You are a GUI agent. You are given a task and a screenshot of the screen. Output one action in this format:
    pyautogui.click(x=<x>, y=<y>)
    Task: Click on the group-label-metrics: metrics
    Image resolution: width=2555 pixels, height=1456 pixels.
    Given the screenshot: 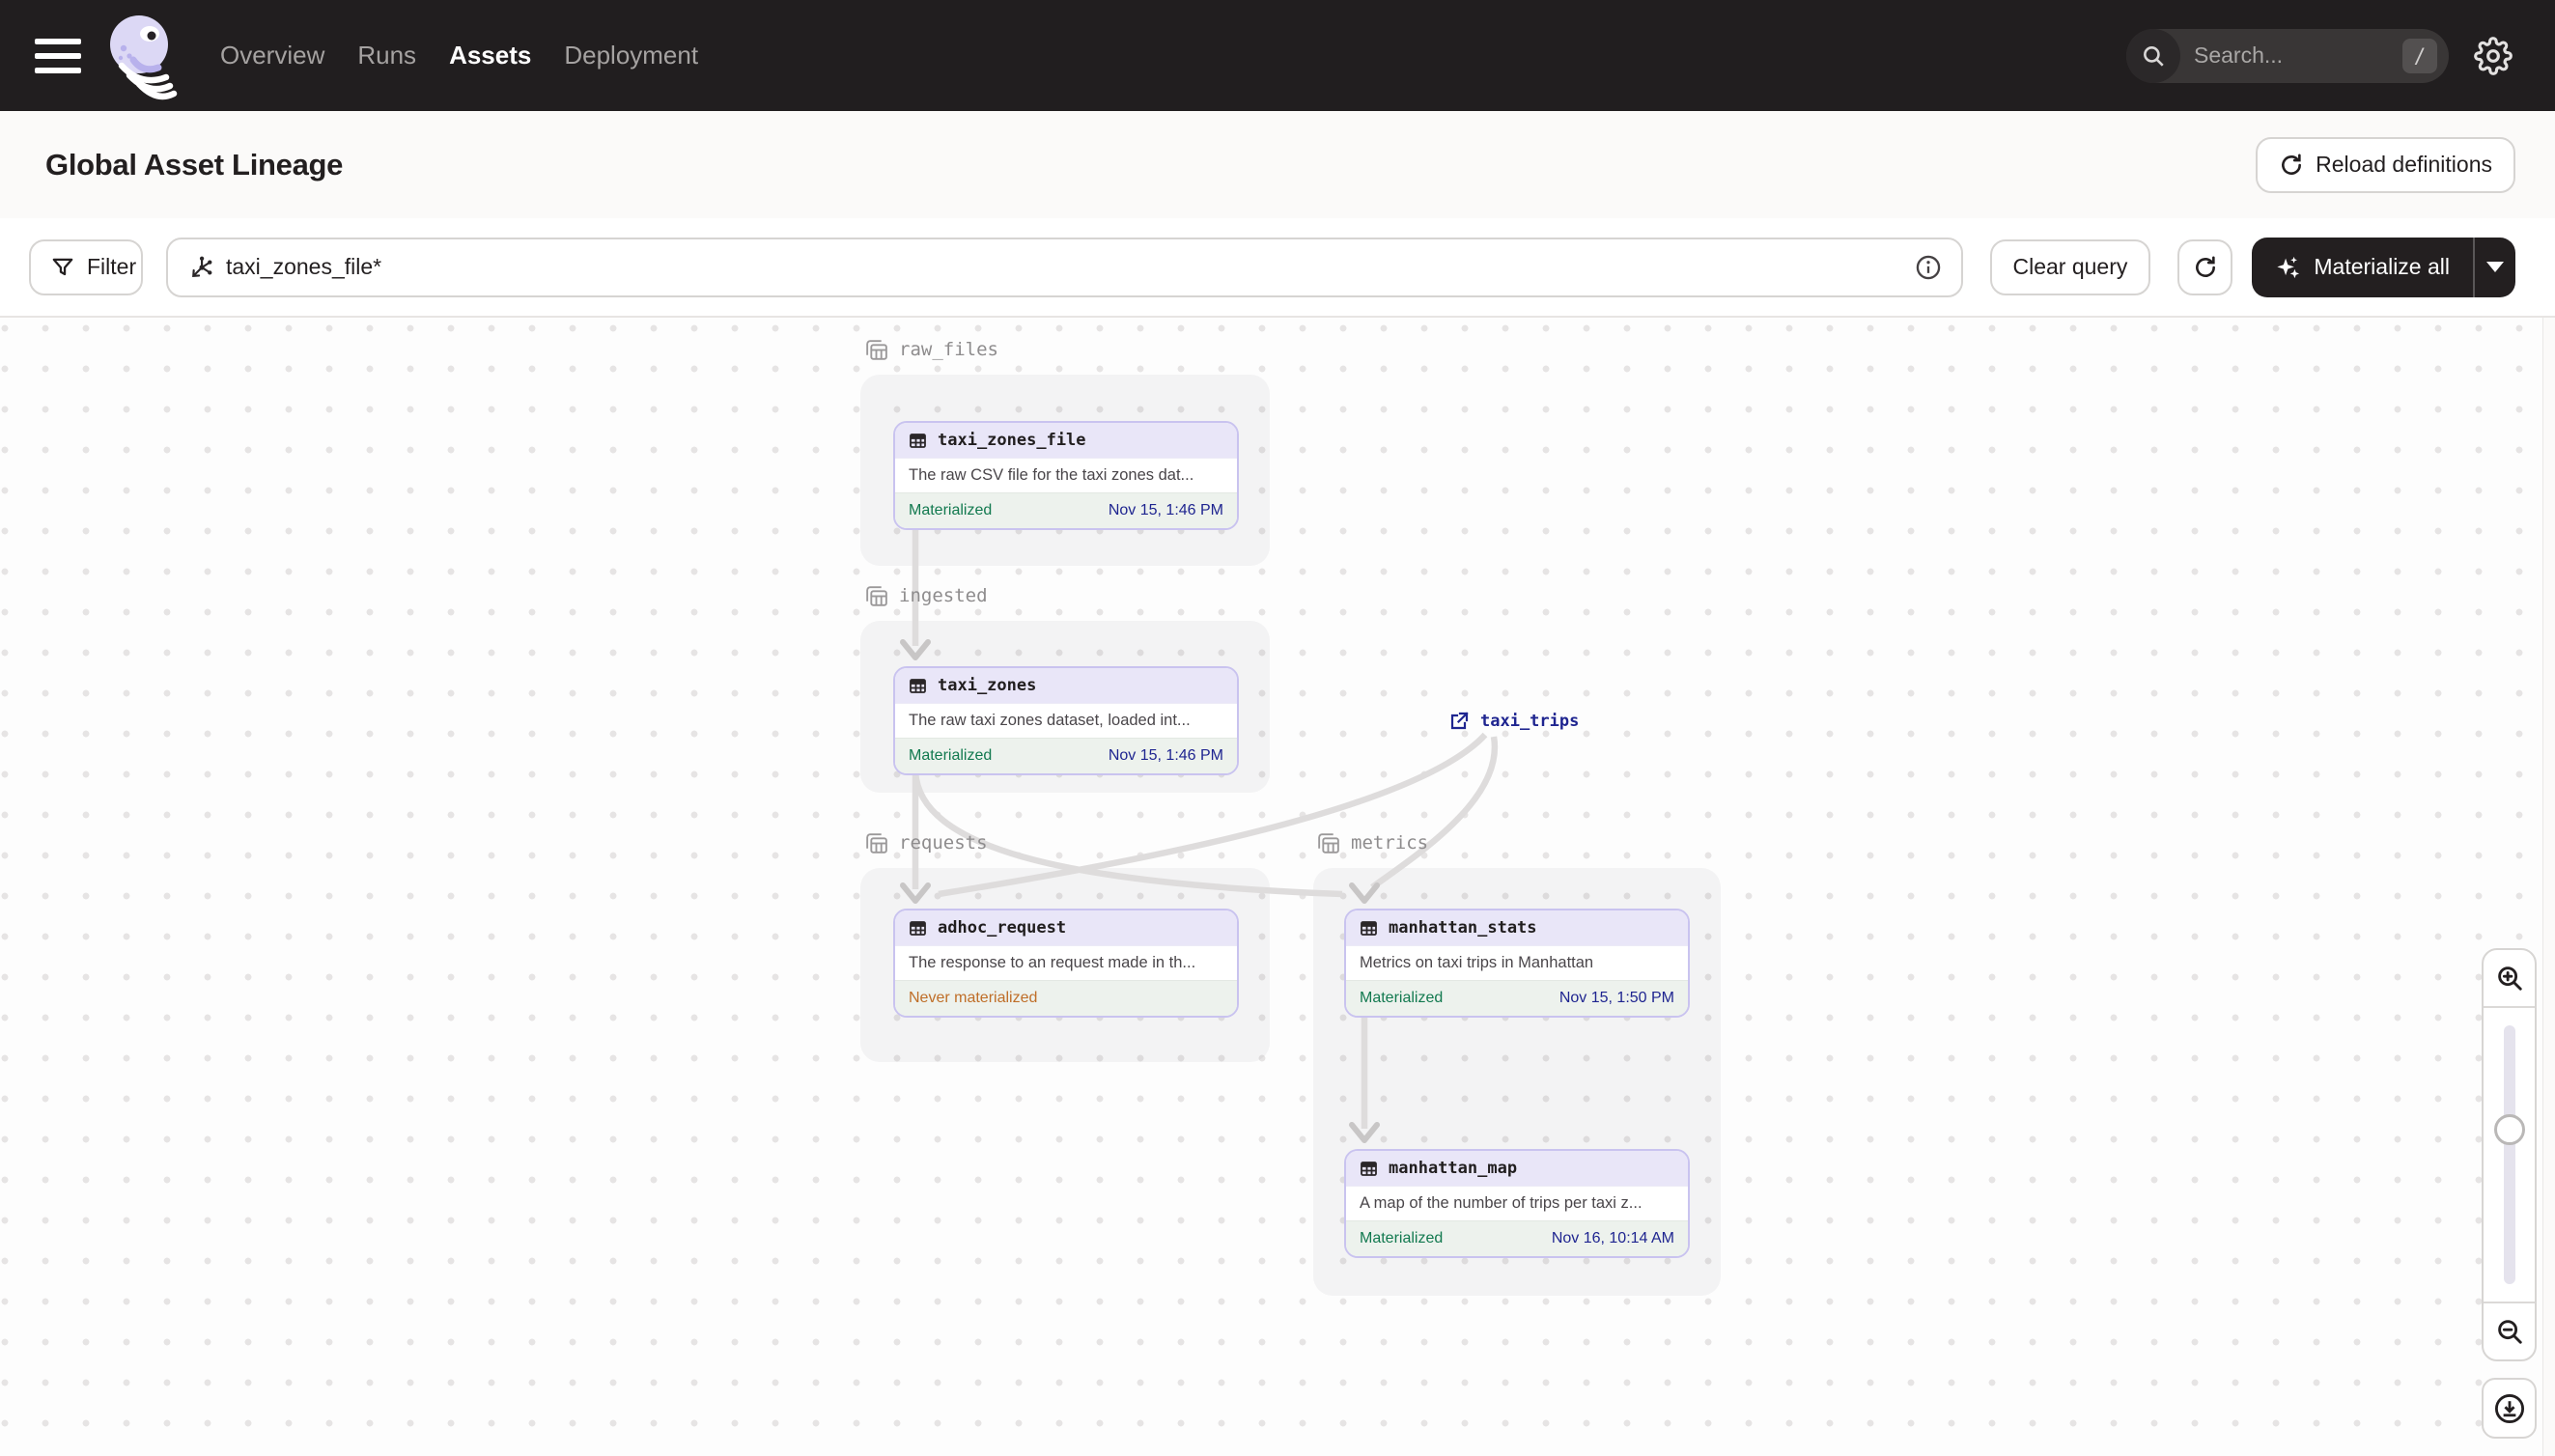 What is the action you would take?
    pyautogui.click(x=1371, y=843)
    